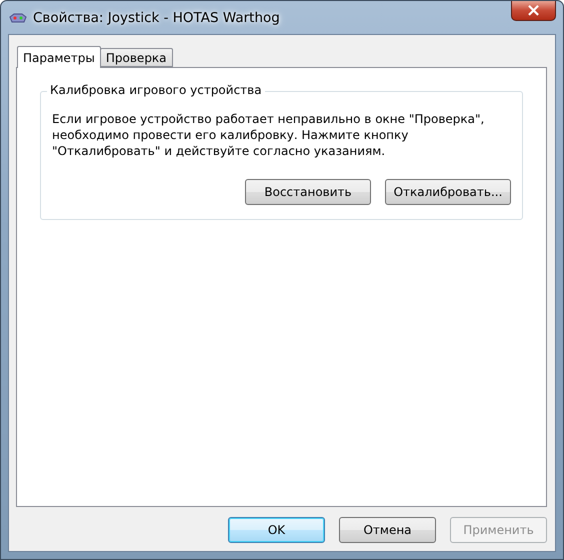 This screenshot has height=560, width=564. What do you see at coordinates (59, 57) in the screenshot?
I see `tab: Параметры` at bounding box center [59, 57].